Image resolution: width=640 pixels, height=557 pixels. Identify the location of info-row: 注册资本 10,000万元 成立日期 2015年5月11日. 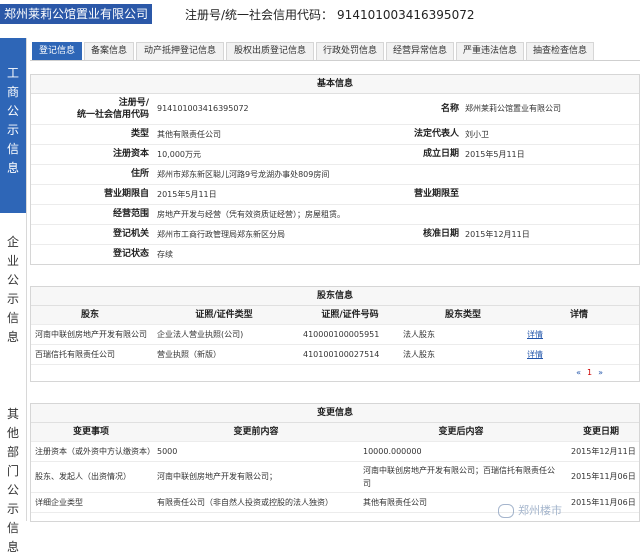
(335, 155).